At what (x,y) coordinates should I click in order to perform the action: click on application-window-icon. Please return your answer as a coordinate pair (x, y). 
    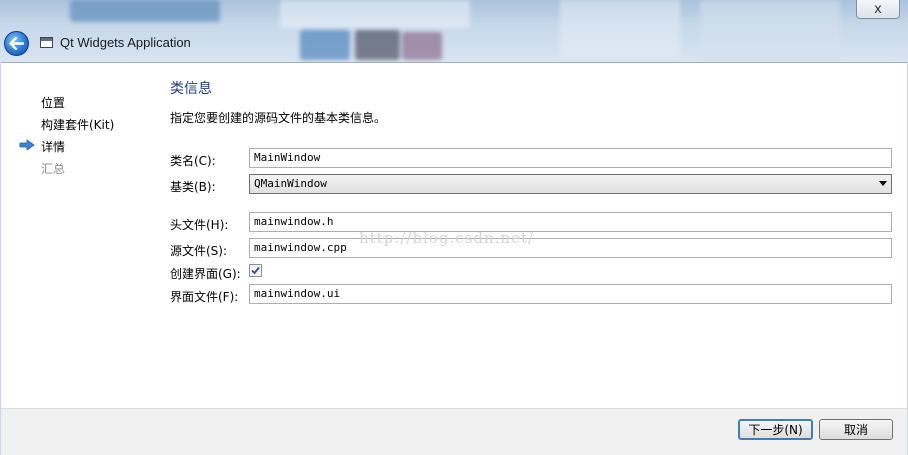
    Looking at the image, I should click on (46, 42).